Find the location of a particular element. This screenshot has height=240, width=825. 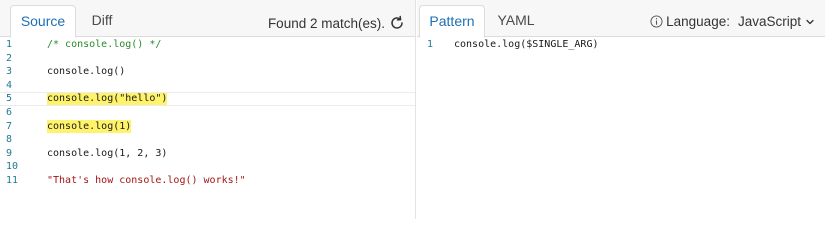

code-line: 4 is located at coordinates (207, 86).